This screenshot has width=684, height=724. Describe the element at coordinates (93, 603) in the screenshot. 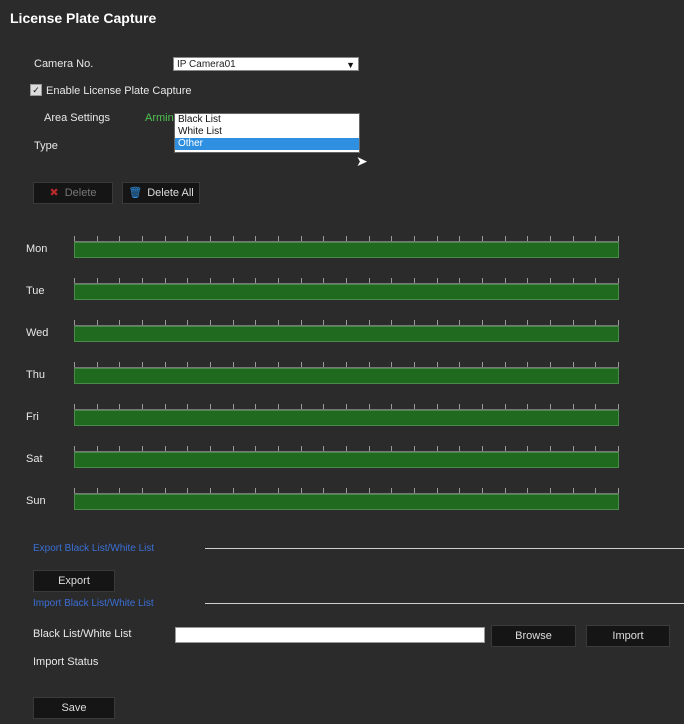

I see `import-section-title: Import Black List/White List` at that location.